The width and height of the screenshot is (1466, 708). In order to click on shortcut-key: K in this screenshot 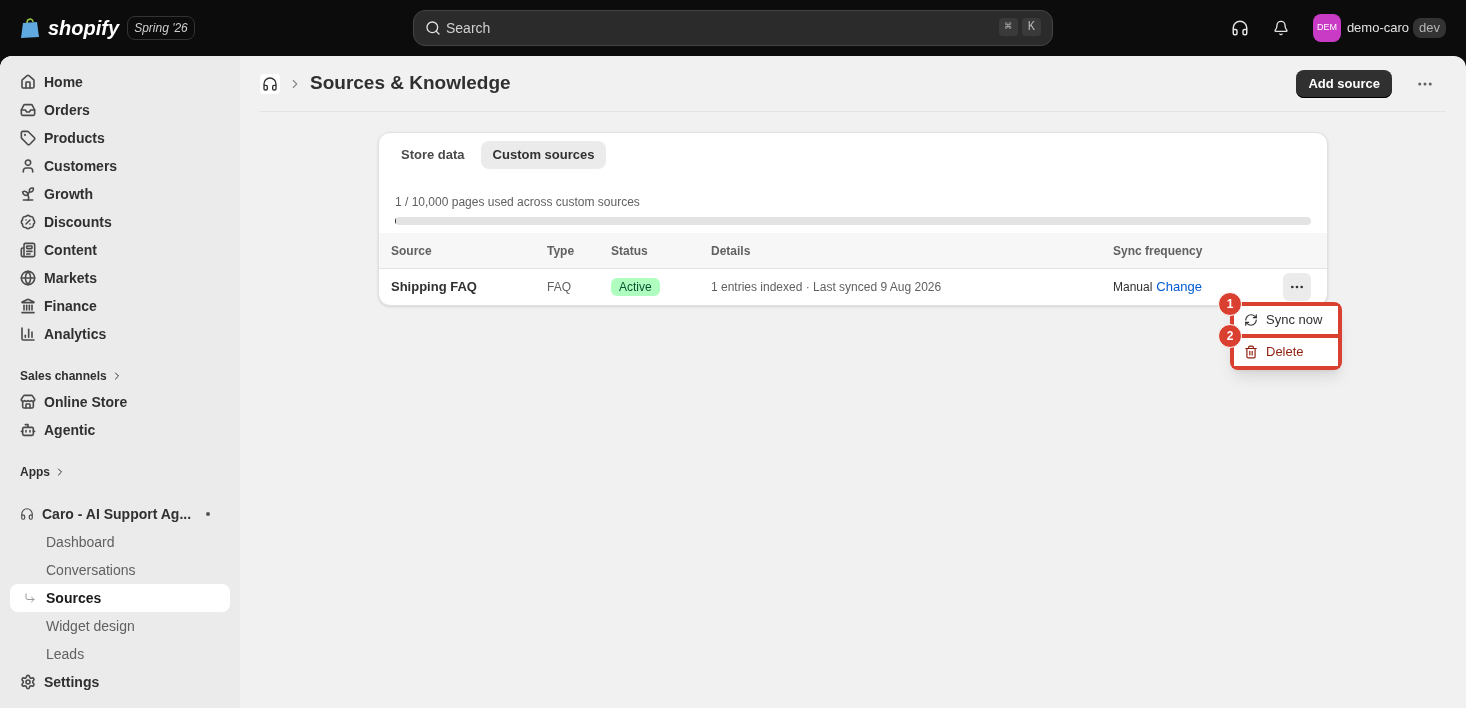, I will do `click(1031, 27)`.